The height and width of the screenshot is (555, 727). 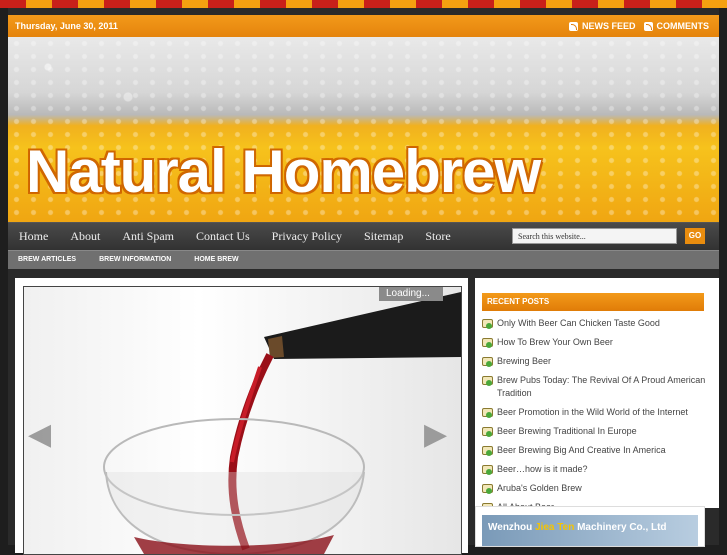 I want to click on search-go-button: GO, so click(x=695, y=236).